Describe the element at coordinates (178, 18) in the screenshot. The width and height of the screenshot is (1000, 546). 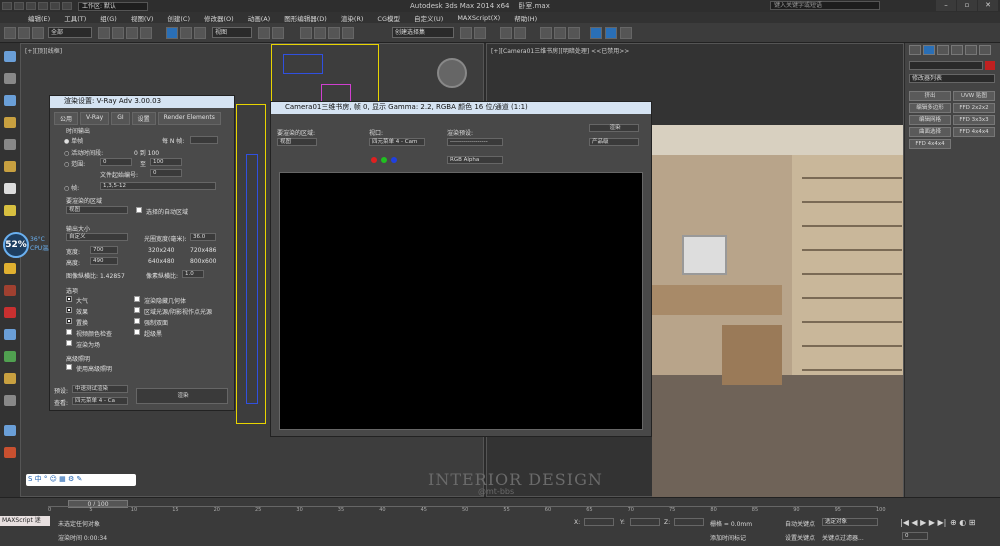
I see `menu-item: 创建(C)` at that location.